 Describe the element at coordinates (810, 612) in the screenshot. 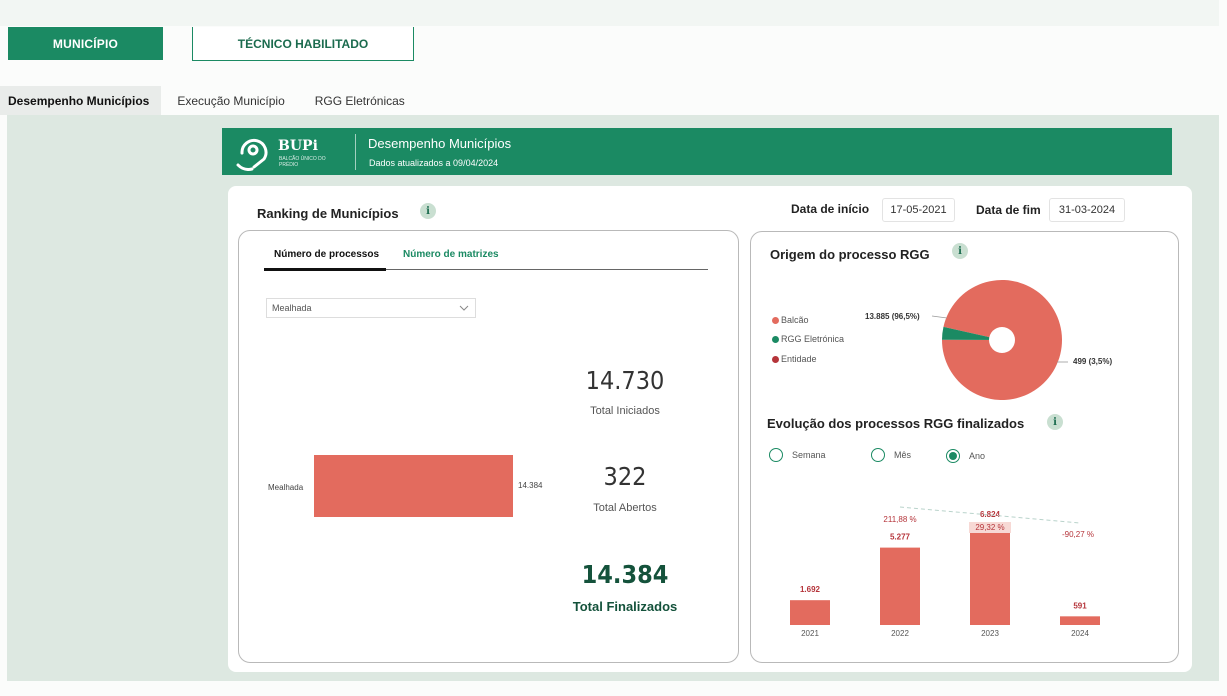

I see `evolution-bar-2021` at that location.